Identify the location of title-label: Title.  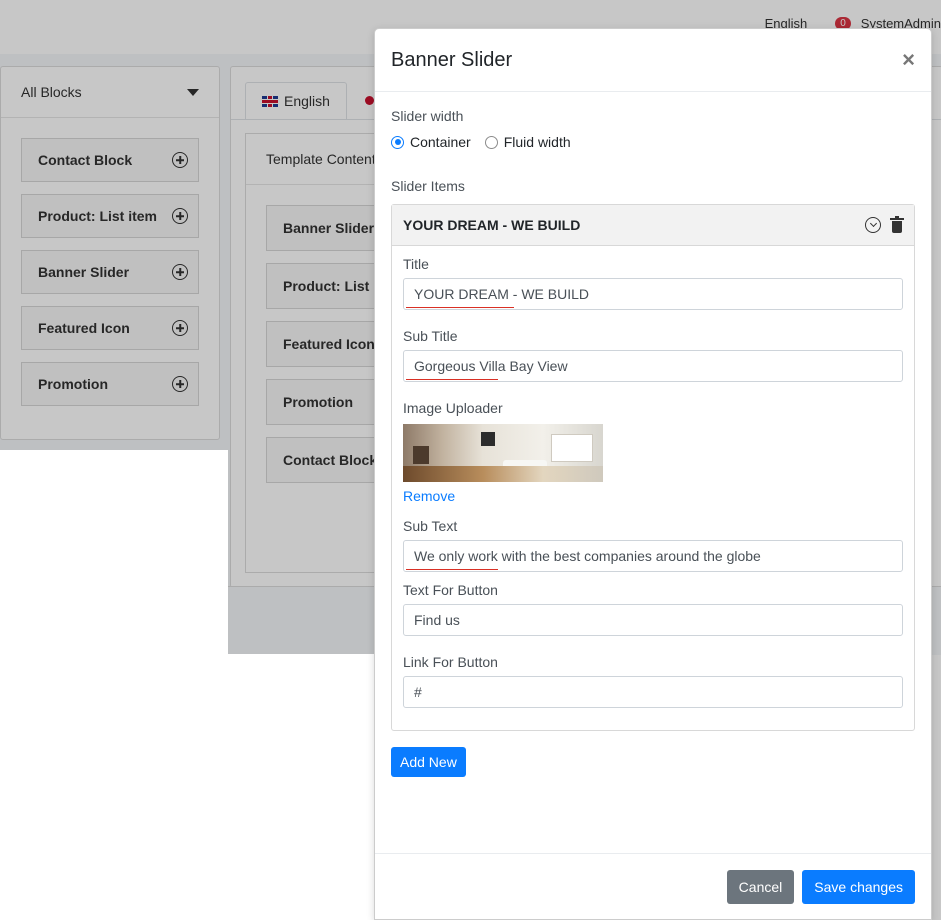
(416, 264).